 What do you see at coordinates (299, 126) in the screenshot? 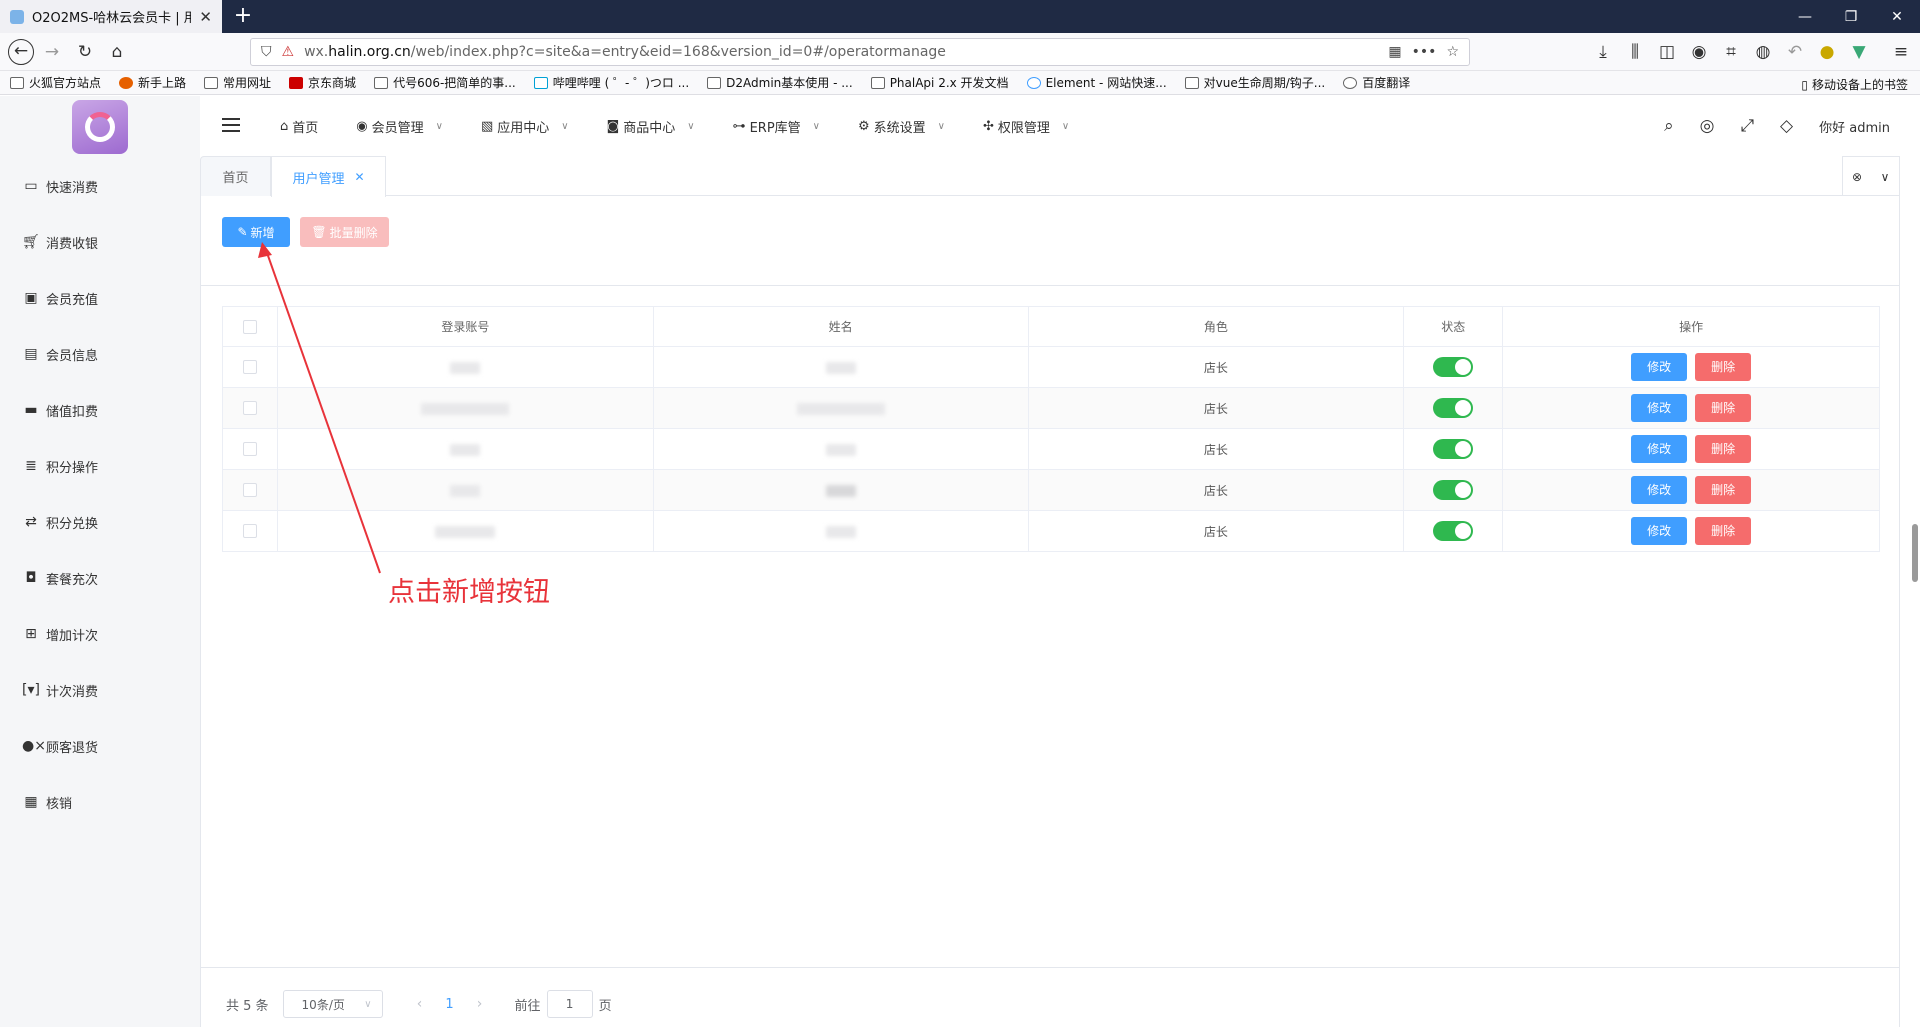
I see `topnav-home: ⌂ 首页` at bounding box center [299, 126].